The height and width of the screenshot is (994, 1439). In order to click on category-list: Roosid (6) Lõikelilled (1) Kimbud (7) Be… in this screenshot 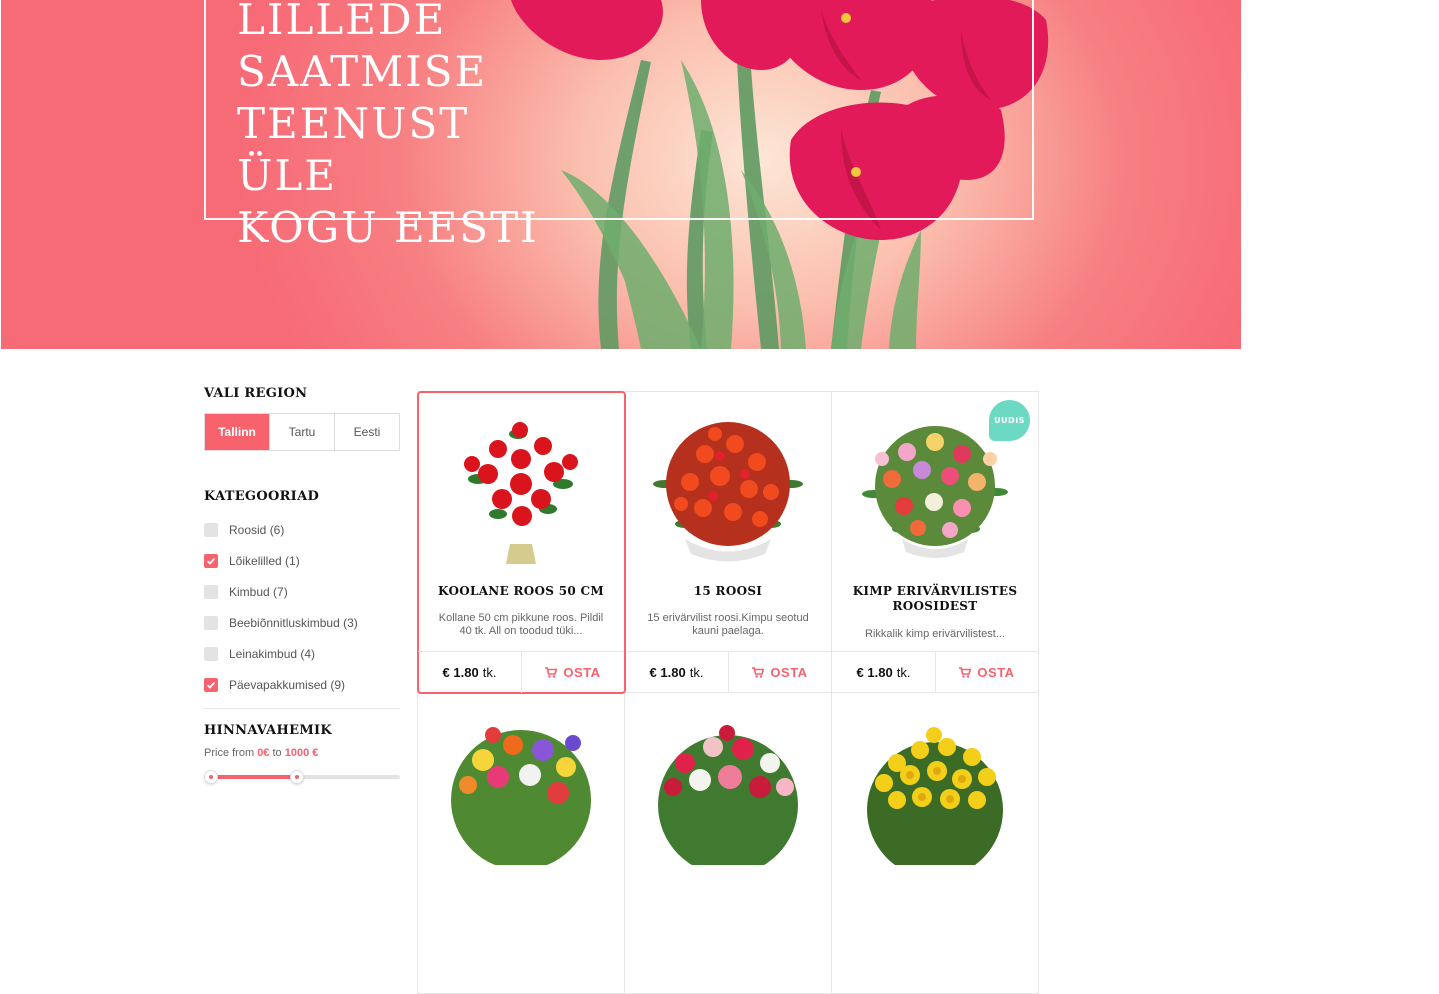, I will do `click(302, 607)`.